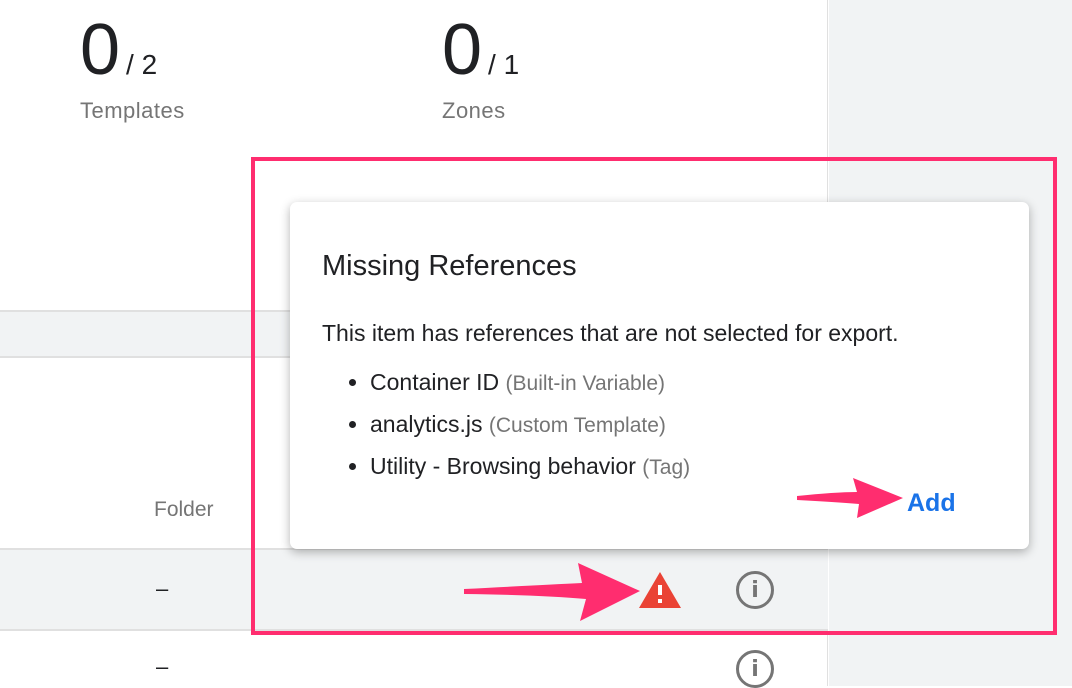  Describe the element at coordinates (931, 503) in the screenshot. I see `add-button: Add` at that location.